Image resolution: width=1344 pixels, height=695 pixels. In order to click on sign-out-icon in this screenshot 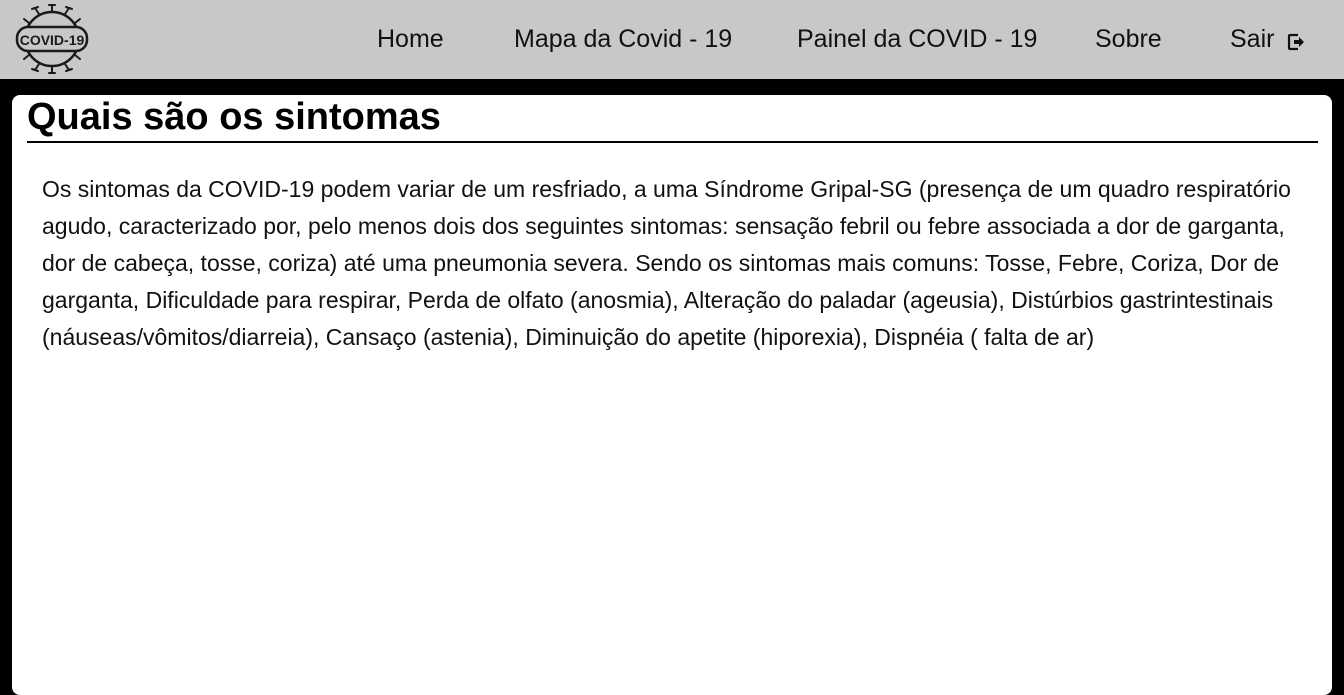, I will do `click(1296, 40)`.